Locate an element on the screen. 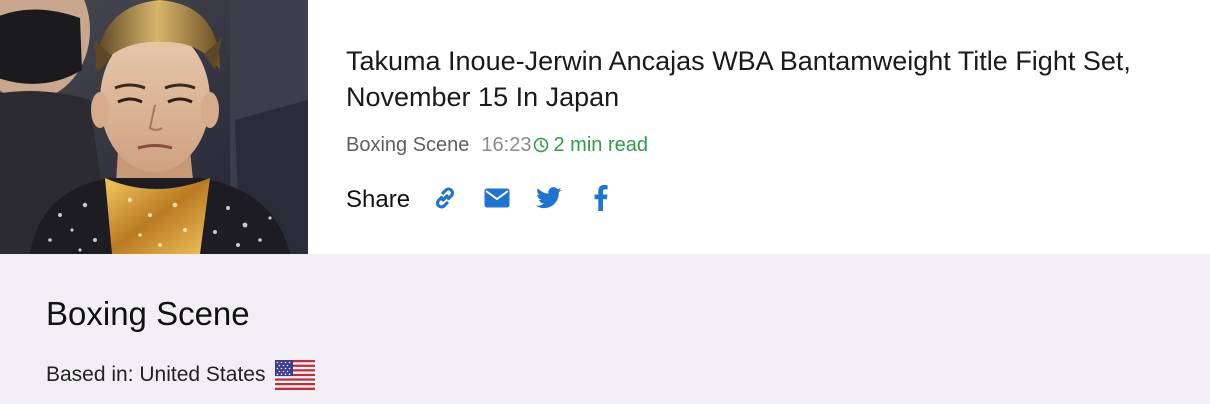 The height and width of the screenshot is (404, 1210). article-source: Boxing Scene is located at coordinates (407, 145).